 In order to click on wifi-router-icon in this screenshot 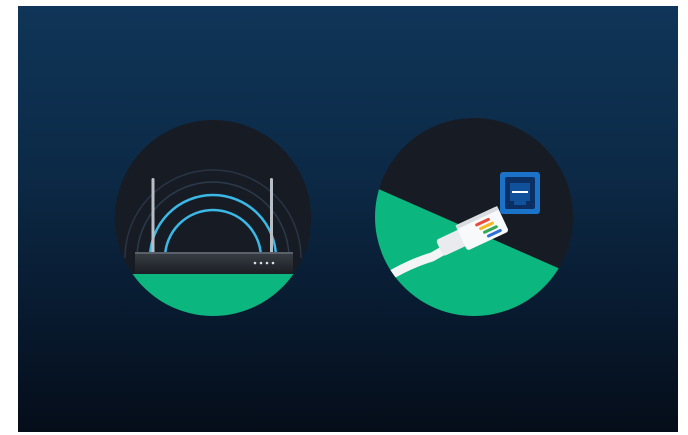, I will do `click(213, 218)`.